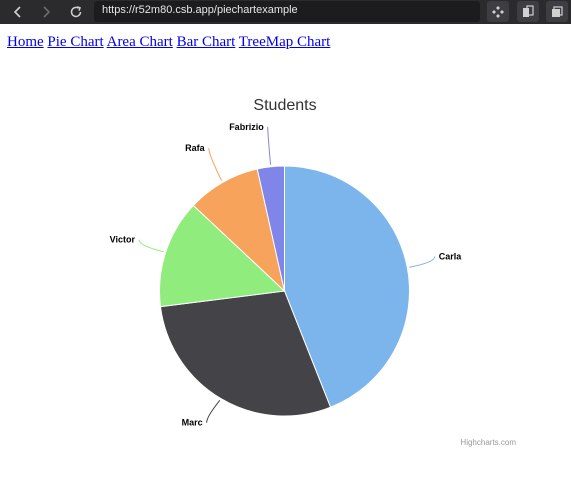  I want to click on url-text: https://r52m80.csb.app/piechartexample, so click(200, 10).